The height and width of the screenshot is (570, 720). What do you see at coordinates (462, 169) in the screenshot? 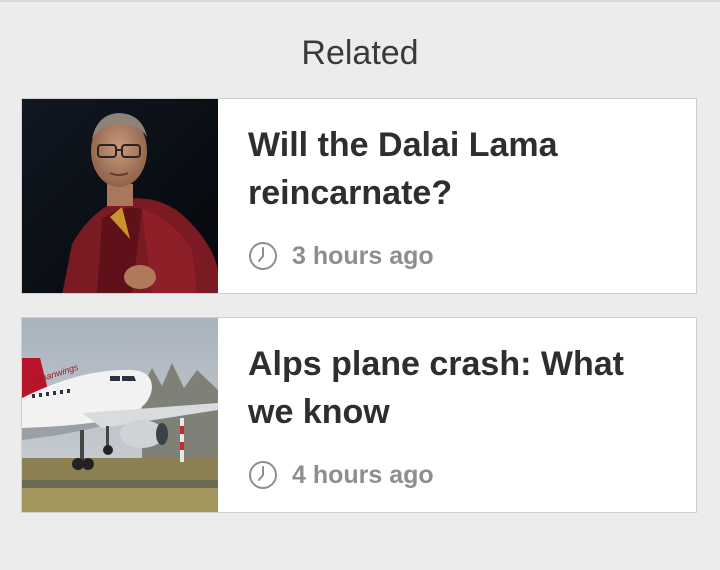
I see `article-title: Will the Dalai Lama reincarnate?` at bounding box center [462, 169].